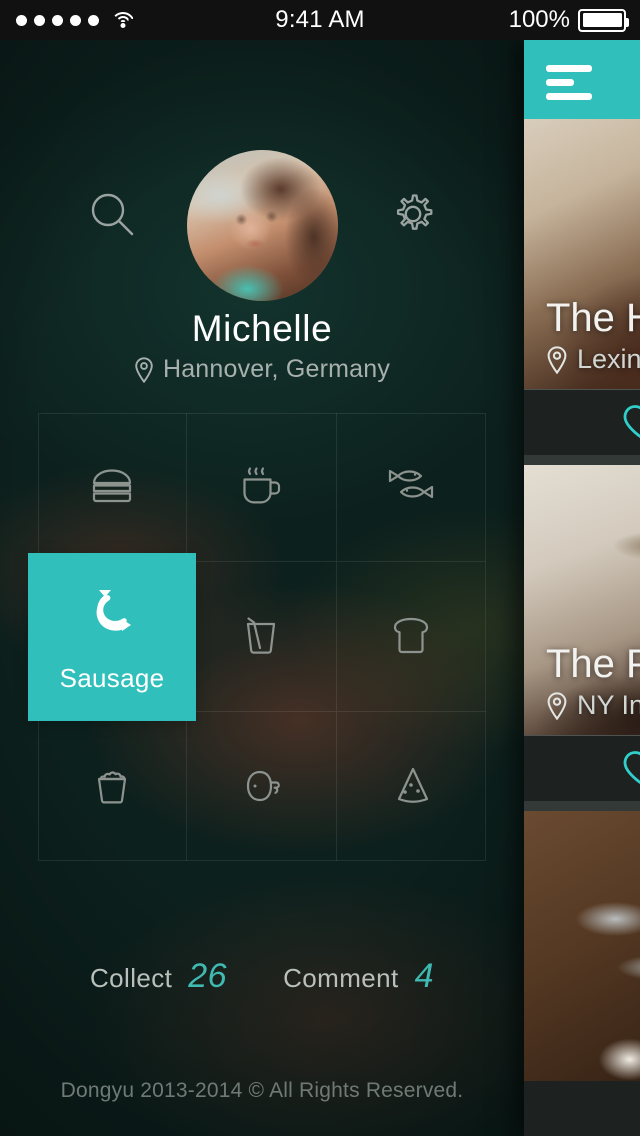  What do you see at coordinates (593, 663) in the screenshot?
I see `feed-card-title: The P` at bounding box center [593, 663].